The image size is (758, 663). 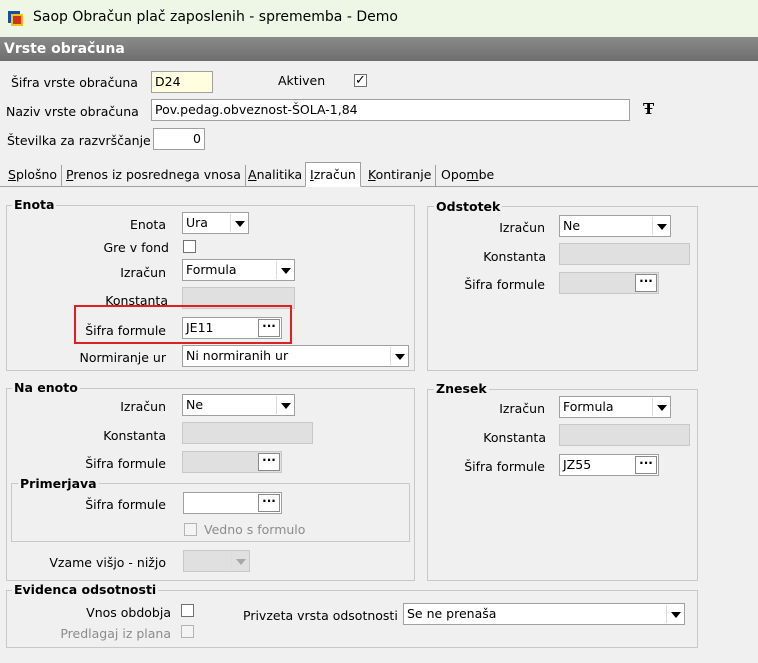 What do you see at coordinates (609, 465) in the screenshot?
I see `znesek-formula-field: JZ55 ···` at bounding box center [609, 465].